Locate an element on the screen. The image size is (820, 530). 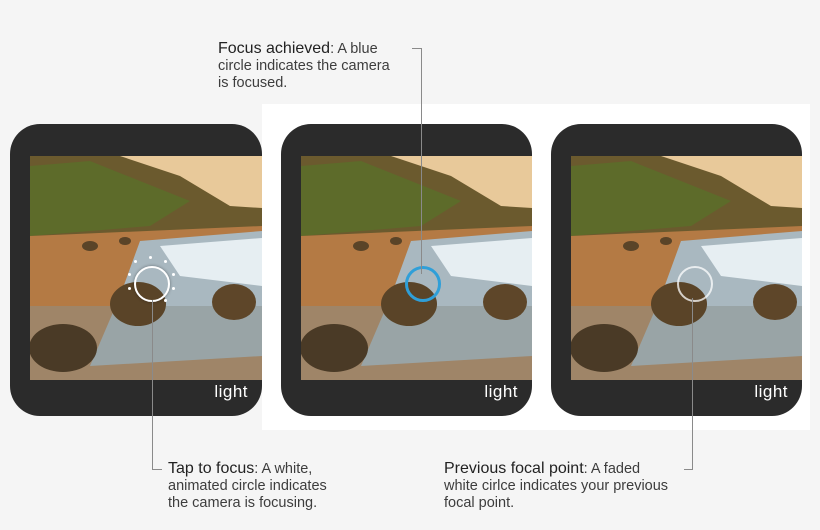
callout-text: : A white, is located at coordinates (283, 469).